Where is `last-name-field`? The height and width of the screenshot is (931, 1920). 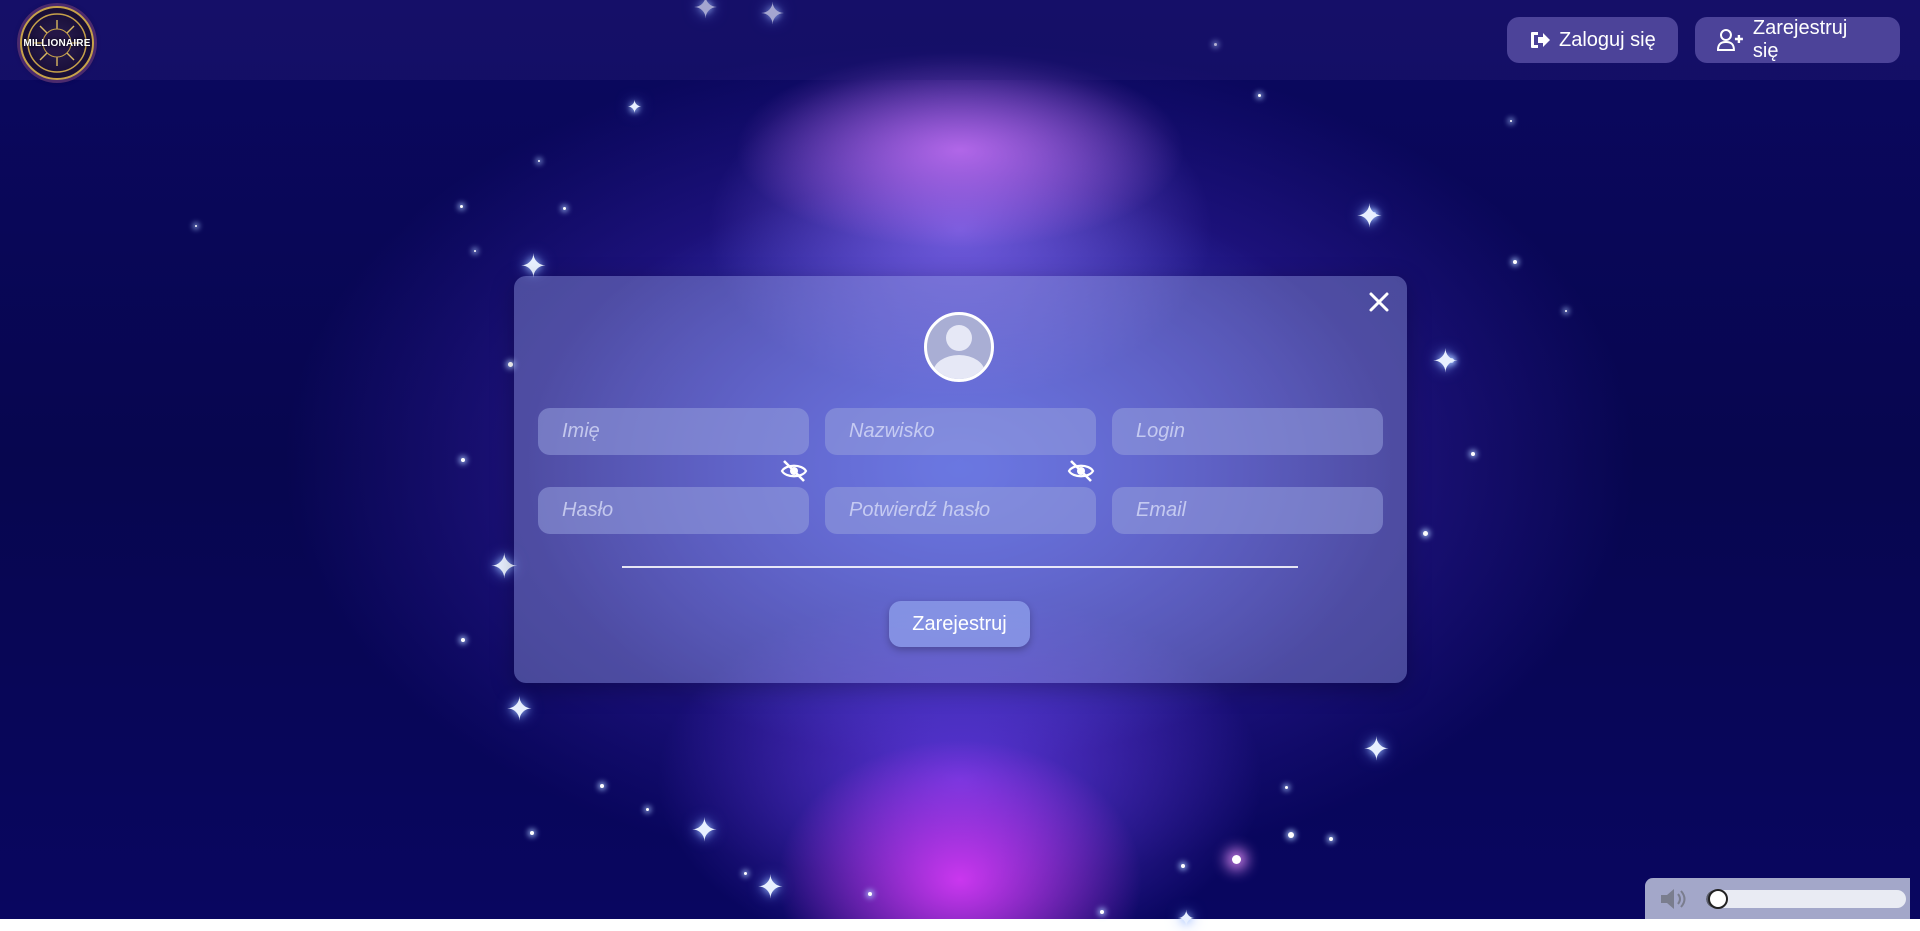 last-name-field is located at coordinates (960, 431).